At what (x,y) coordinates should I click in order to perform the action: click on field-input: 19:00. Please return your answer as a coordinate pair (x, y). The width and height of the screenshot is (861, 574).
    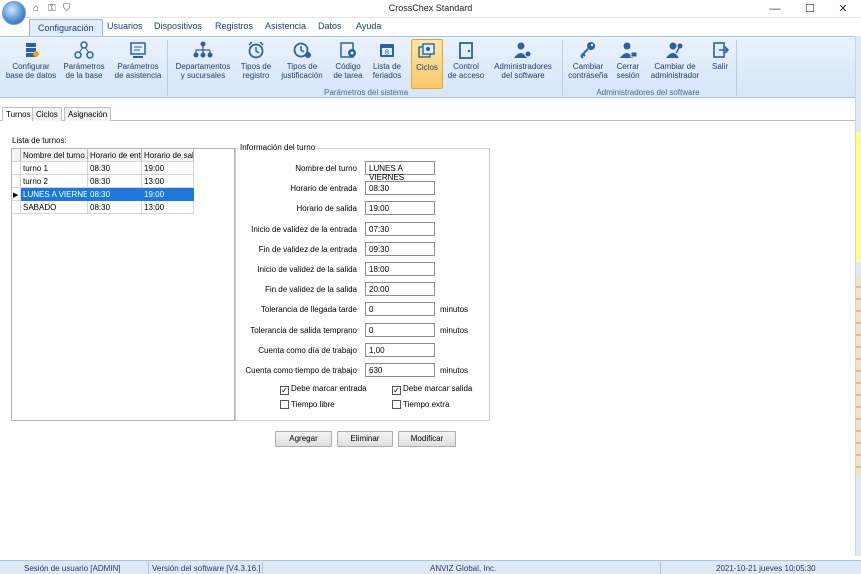
    Looking at the image, I should click on (400, 208).